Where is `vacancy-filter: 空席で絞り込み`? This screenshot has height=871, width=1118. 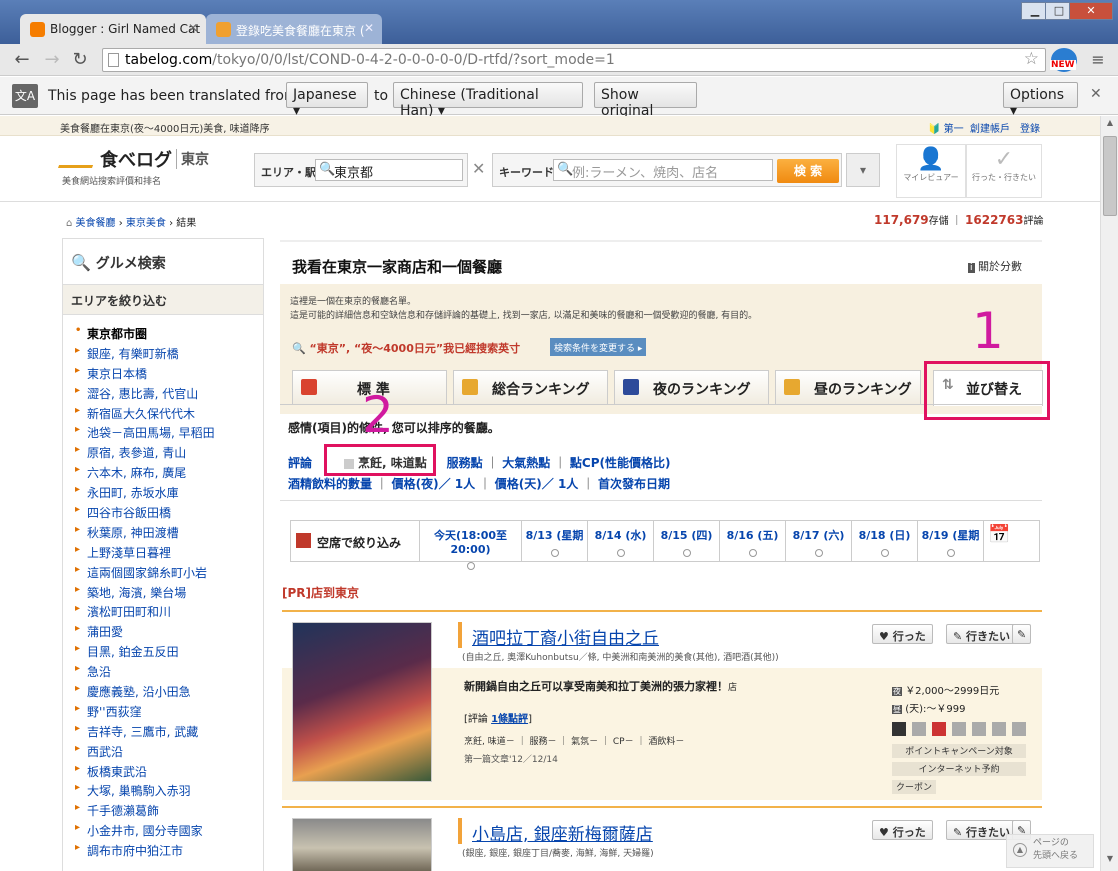 vacancy-filter: 空席で絞り込み is located at coordinates (355, 541).